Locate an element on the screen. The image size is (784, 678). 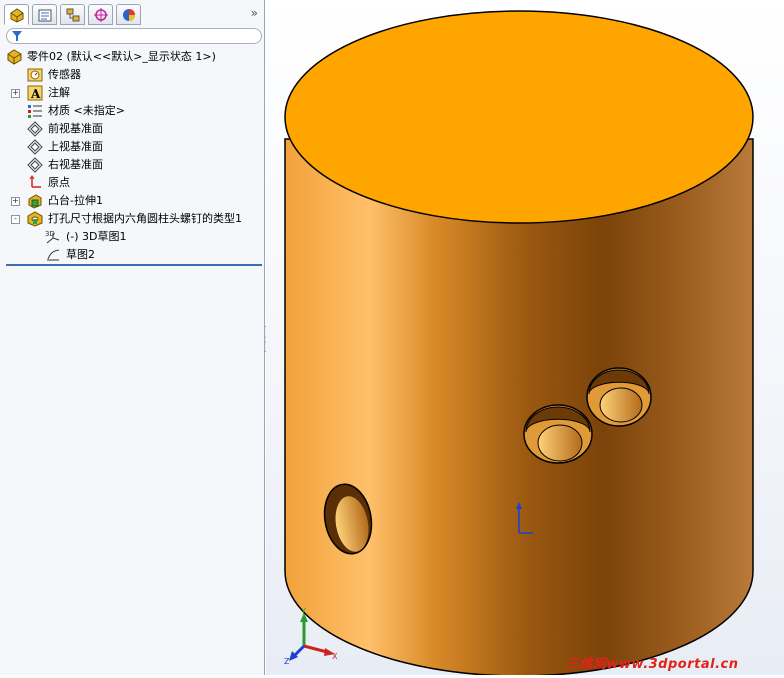
collapse-toggle: - is located at coordinates (15, 219).